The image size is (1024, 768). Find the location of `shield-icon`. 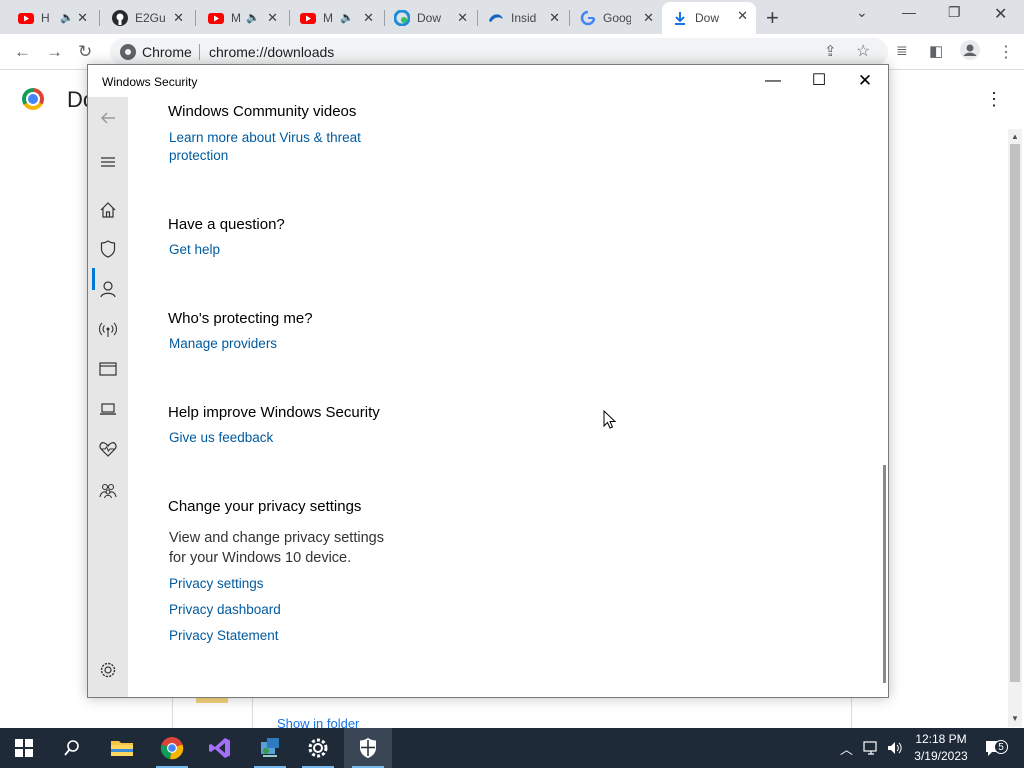

shield-icon is located at coordinates (108, 249).